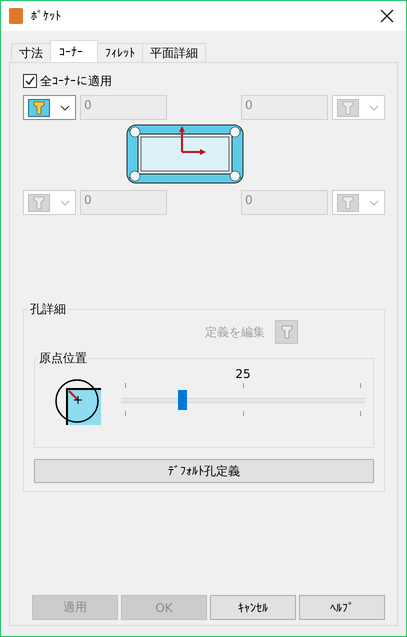  What do you see at coordinates (79, 403) in the screenshot?
I see `origin-position-drawing` at bounding box center [79, 403].